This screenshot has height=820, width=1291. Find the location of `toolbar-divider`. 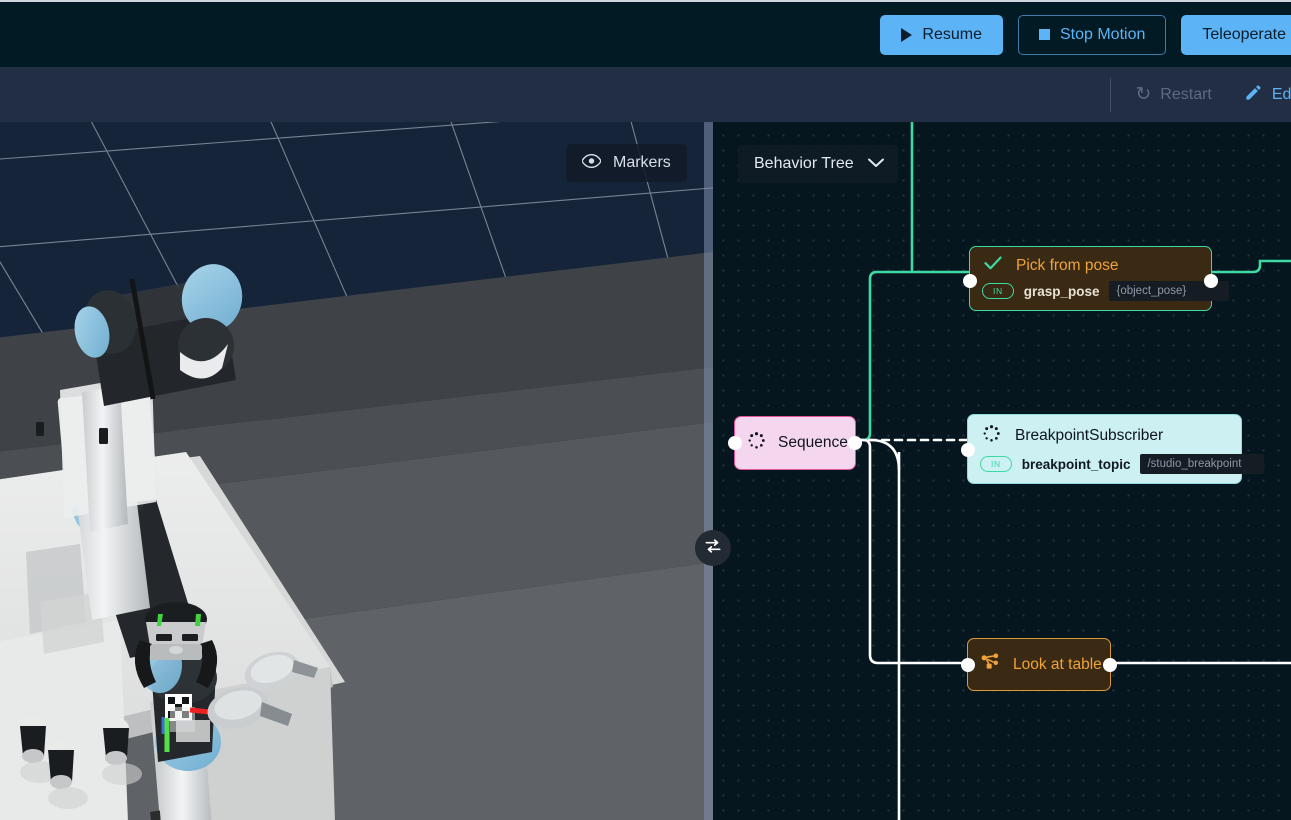

toolbar-divider is located at coordinates (1111, 94).